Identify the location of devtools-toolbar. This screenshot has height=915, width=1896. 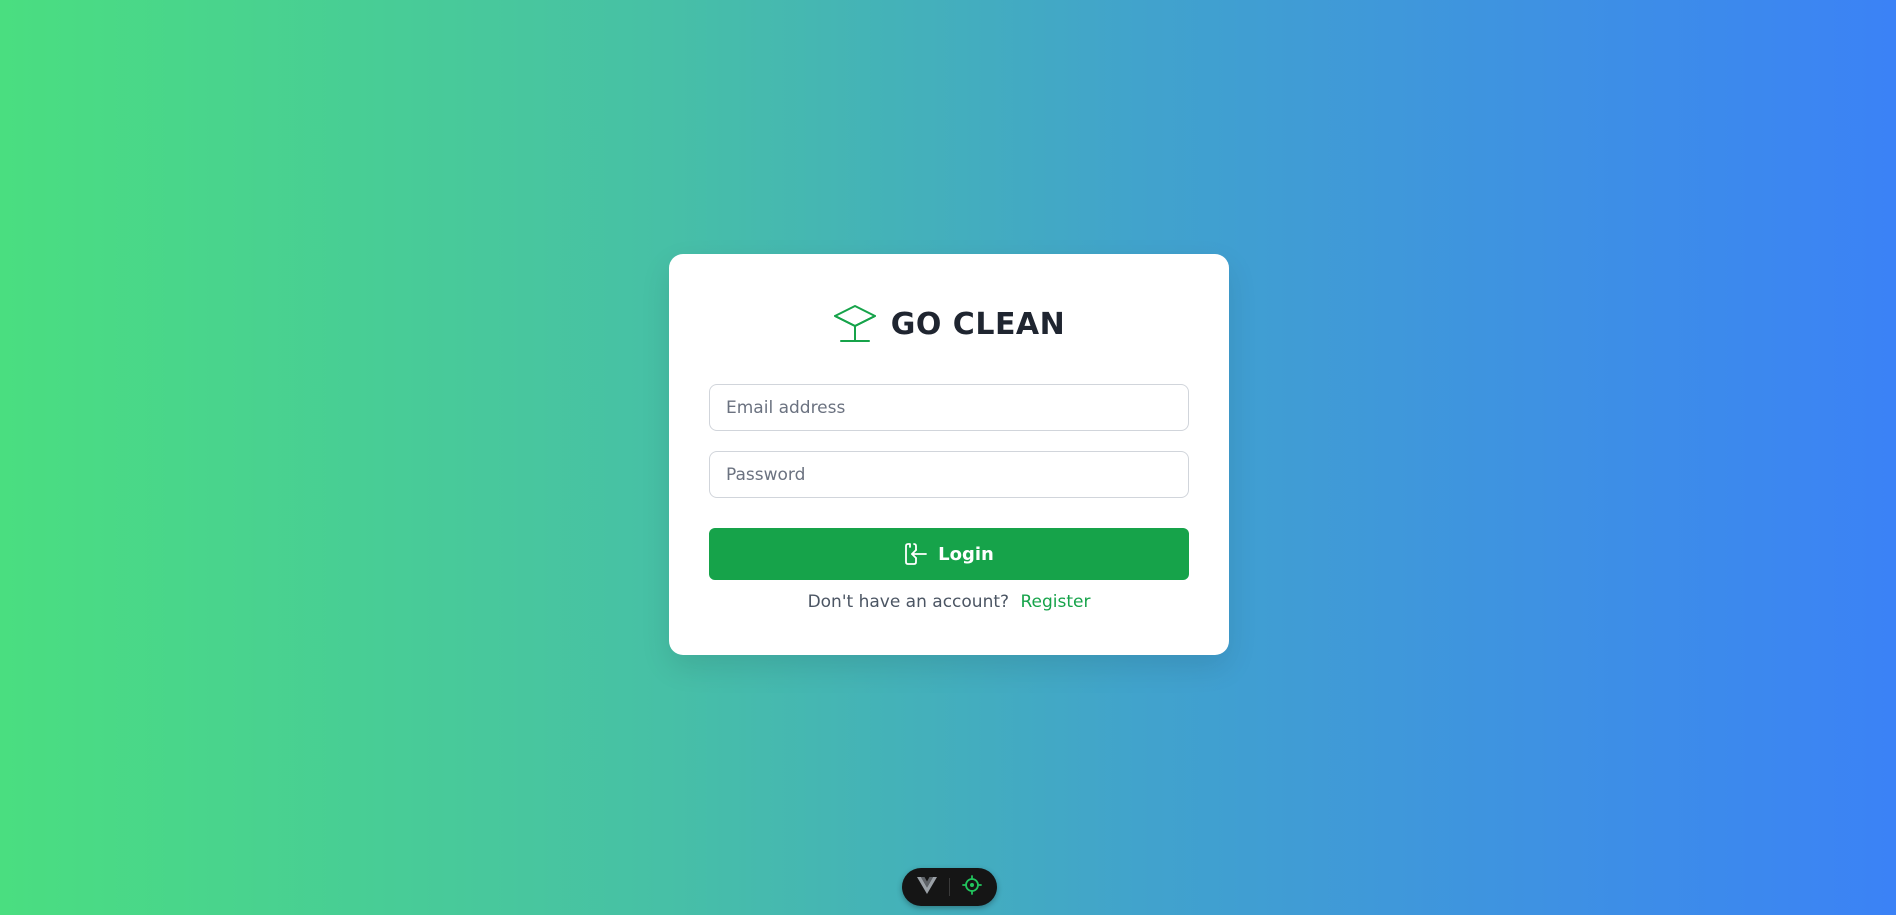
(949, 887).